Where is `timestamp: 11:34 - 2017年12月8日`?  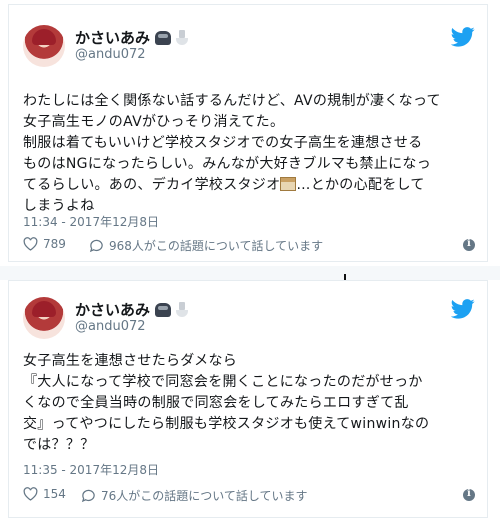 timestamp: 11:34 - 2017年12月8日 is located at coordinates (91, 221).